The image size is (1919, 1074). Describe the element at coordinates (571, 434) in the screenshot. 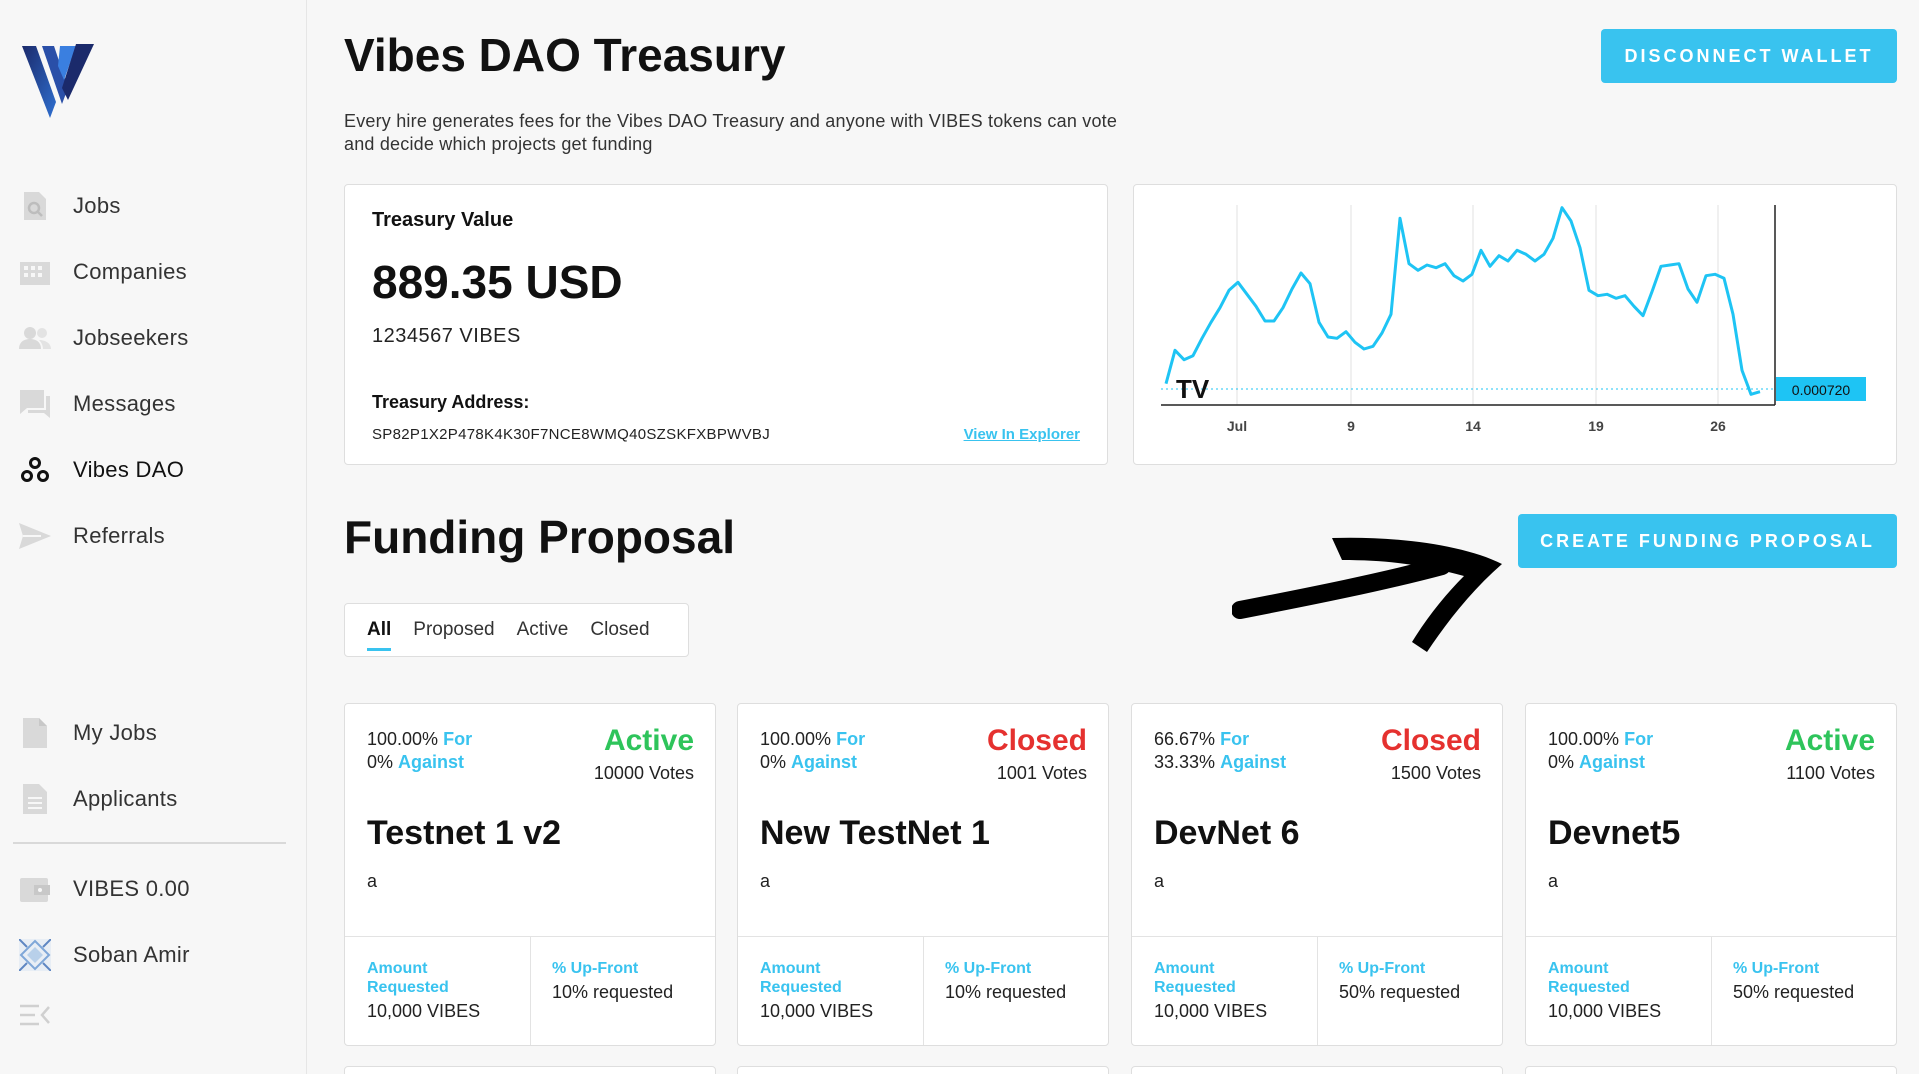

I see `treasury-address: SP82P1X2P478K4K30F7NCE8WMQ40SZSKFXBPWVBJ` at that location.